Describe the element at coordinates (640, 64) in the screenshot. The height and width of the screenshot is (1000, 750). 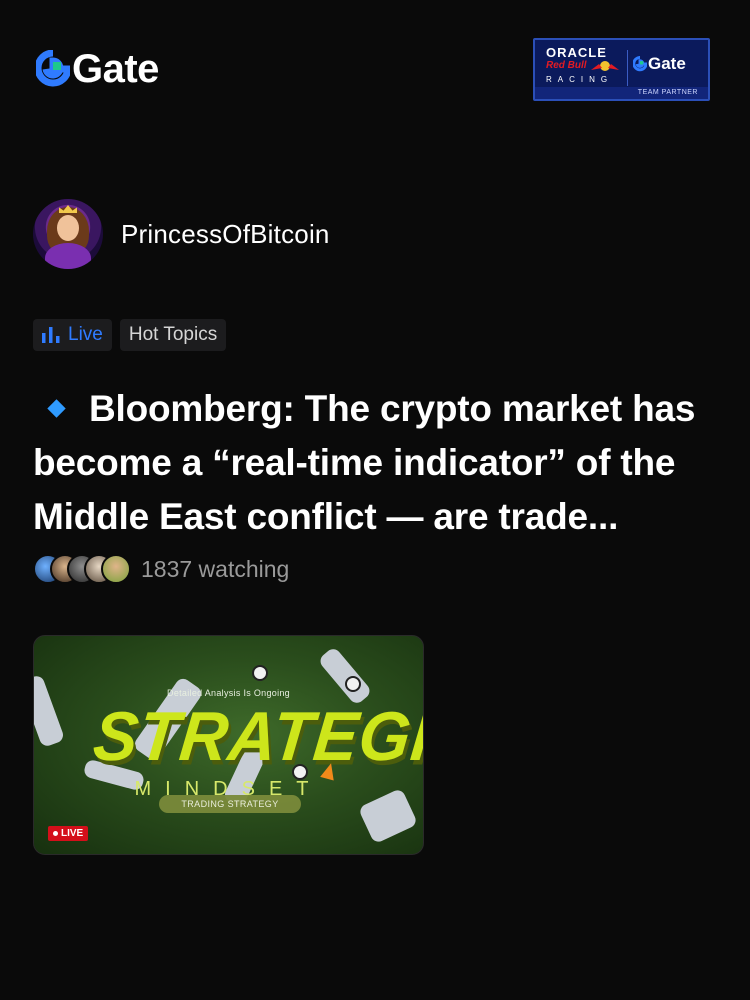
I see `gate-mini-icon` at that location.